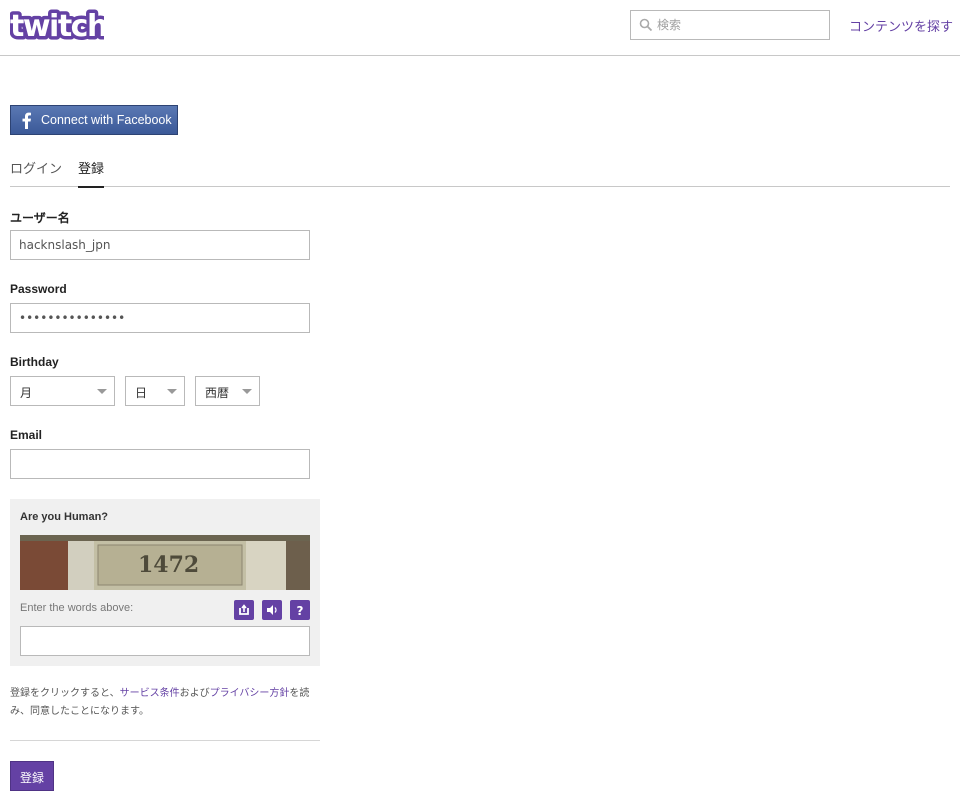 This screenshot has height=800, width=960. Describe the element at coordinates (141, 393) in the screenshot. I see `day-select-value: 日` at that location.